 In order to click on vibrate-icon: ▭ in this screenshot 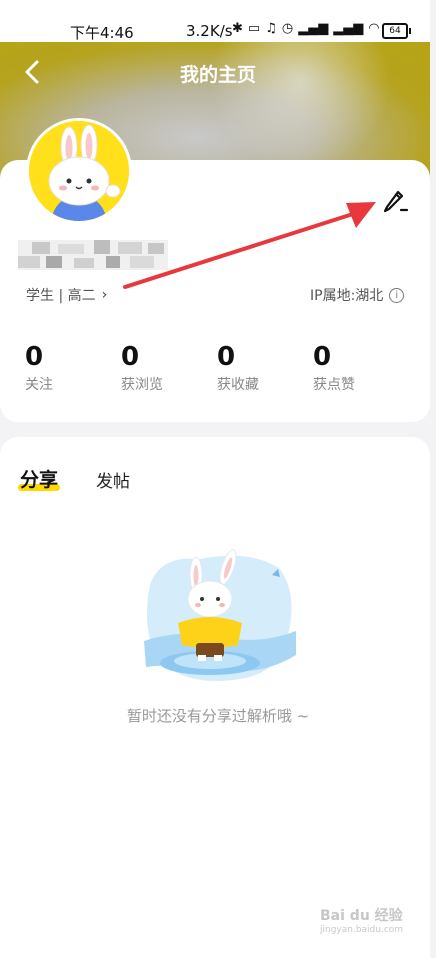, I will do `click(254, 28)`.